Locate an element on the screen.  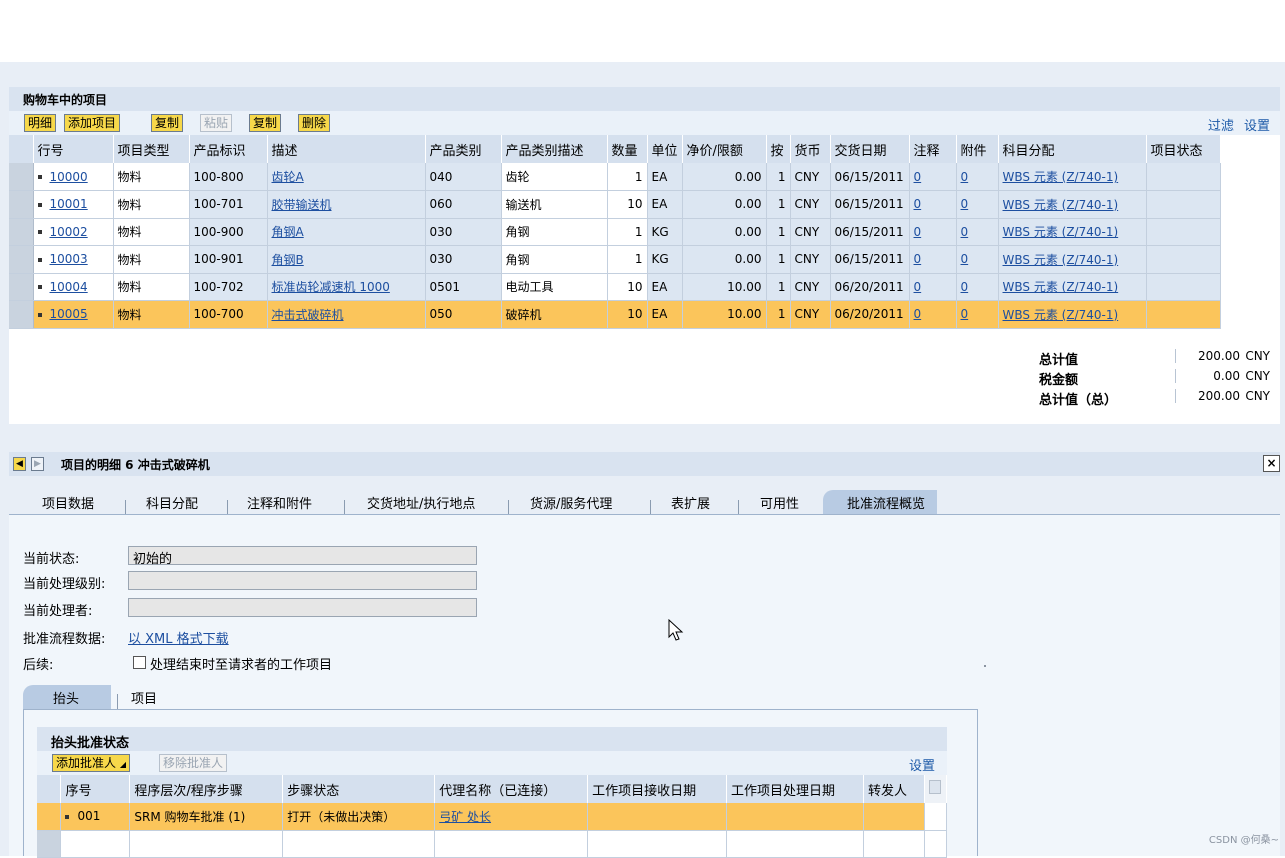
remove-approver-button: 移除批准人 is located at coordinates (193, 763).